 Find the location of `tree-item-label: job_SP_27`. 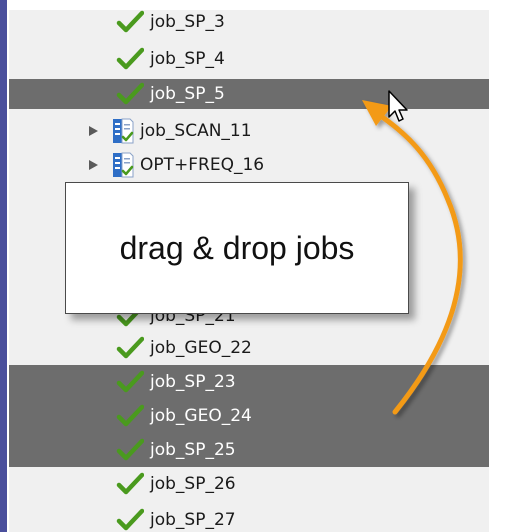

tree-item-label: job_SP_27 is located at coordinates (193, 520).